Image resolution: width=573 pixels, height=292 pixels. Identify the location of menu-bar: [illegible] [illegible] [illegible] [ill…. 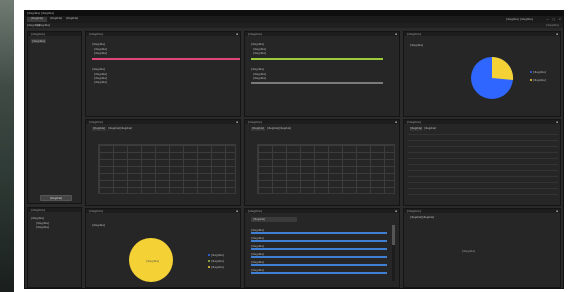
(294, 19).